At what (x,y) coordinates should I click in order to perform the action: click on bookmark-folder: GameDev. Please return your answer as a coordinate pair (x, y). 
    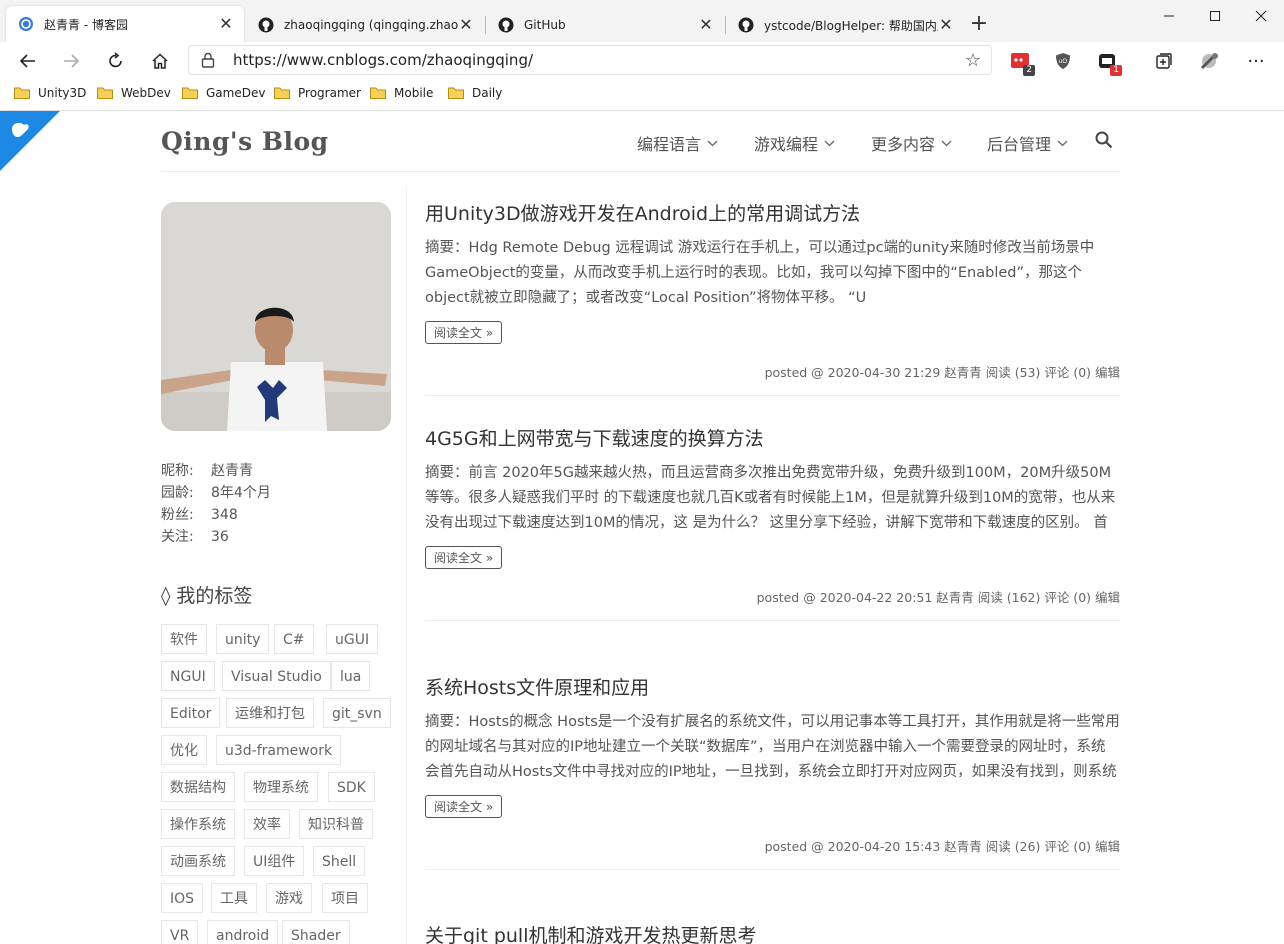
    Looking at the image, I should click on (223, 93).